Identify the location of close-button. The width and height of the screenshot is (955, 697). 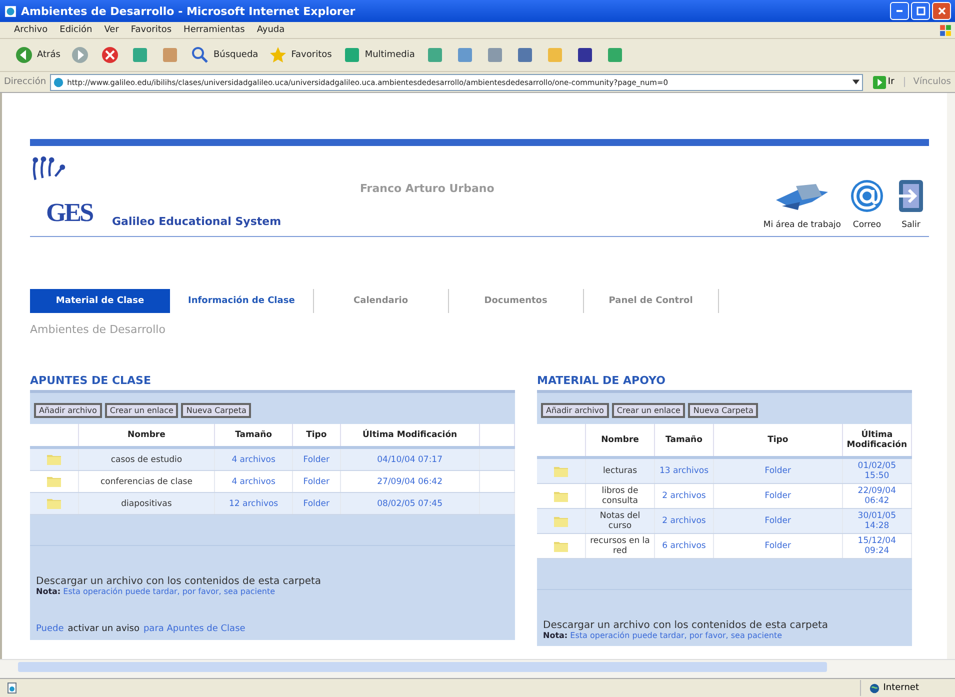
(941, 11).